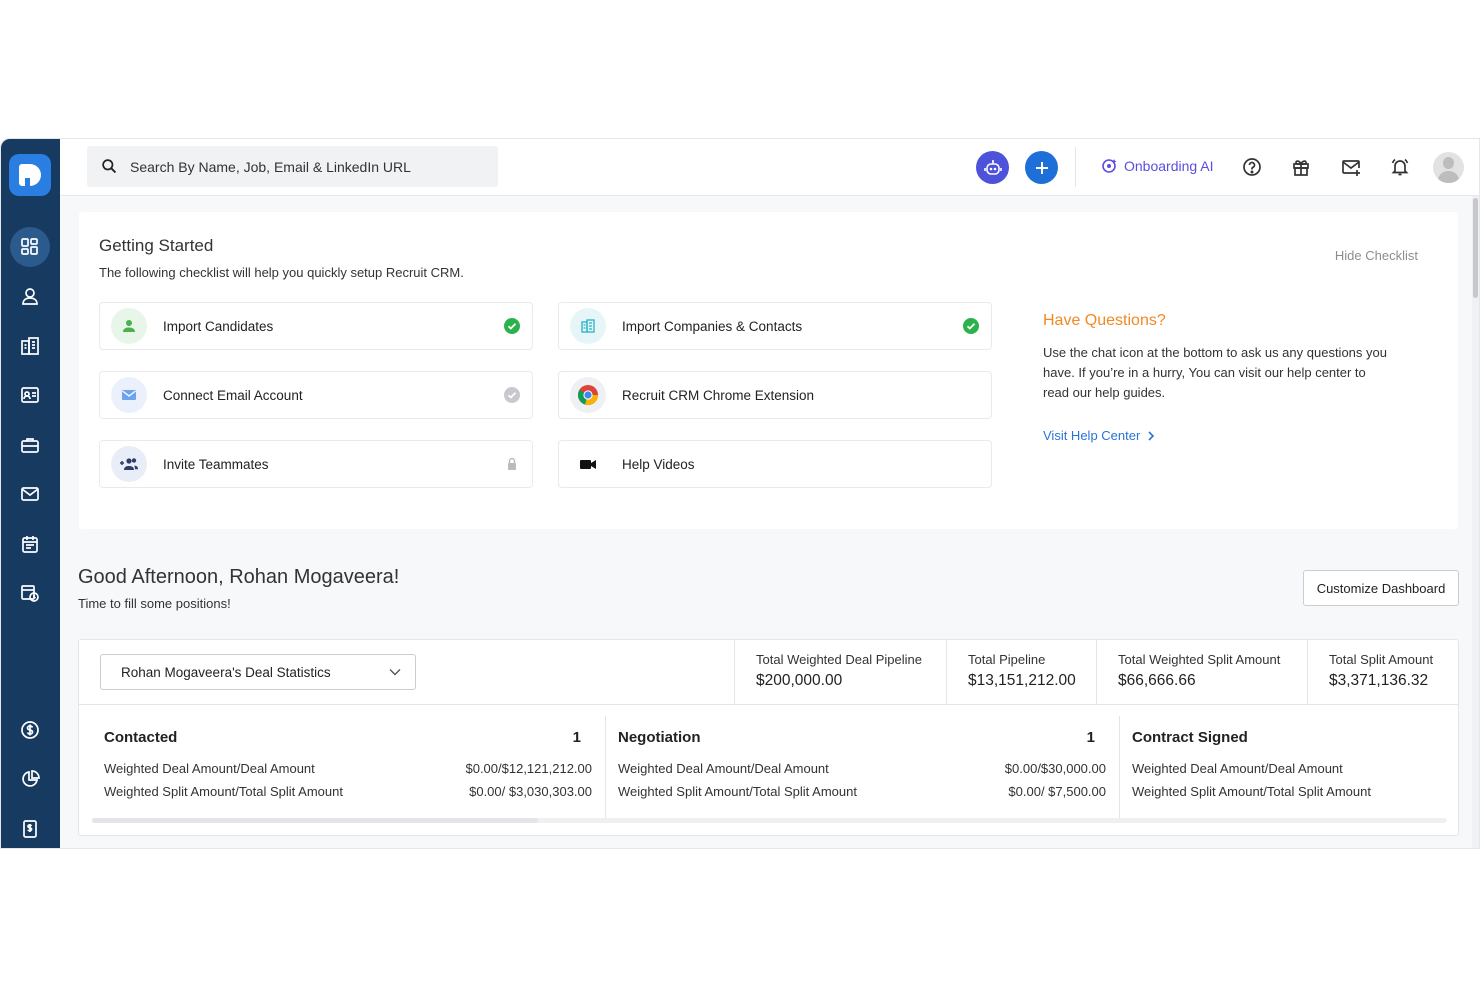 This screenshot has height=987, width=1480. I want to click on notifications-button, so click(1400, 167).